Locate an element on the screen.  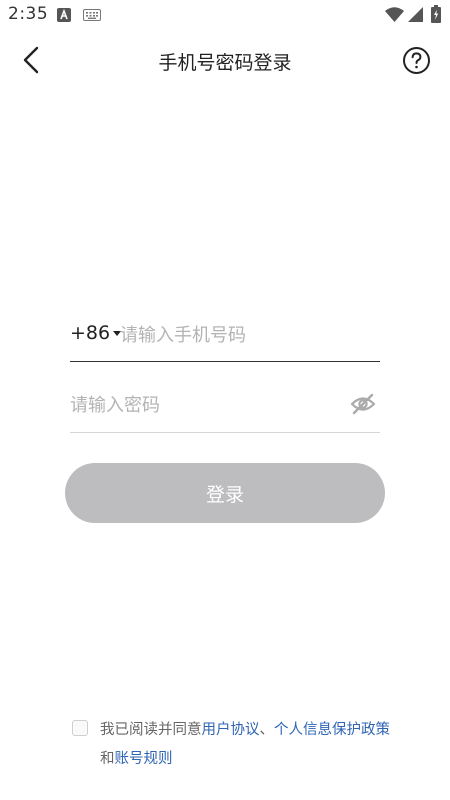
eye-off-icon is located at coordinates (363, 404).